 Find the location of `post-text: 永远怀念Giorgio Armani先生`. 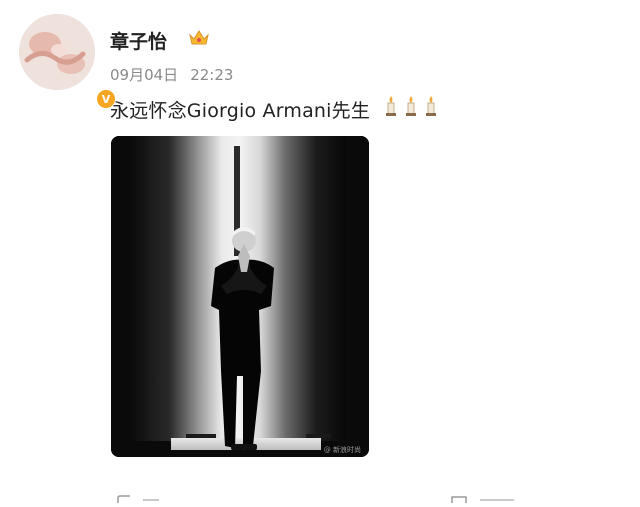

post-text: 永远怀念Giorgio Armani先生 is located at coordinates (240, 111).